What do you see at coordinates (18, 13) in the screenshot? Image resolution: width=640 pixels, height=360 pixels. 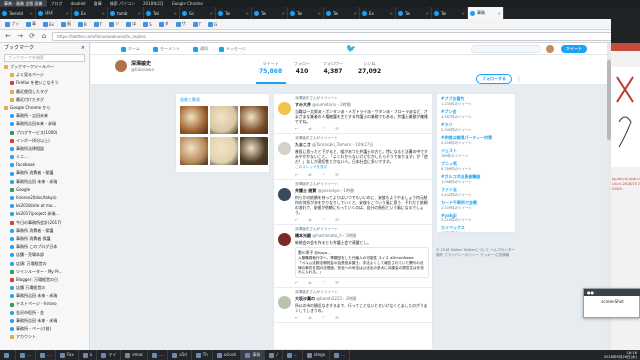 I see `browser-tab: Tweetd ×` at bounding box center [18, 13].